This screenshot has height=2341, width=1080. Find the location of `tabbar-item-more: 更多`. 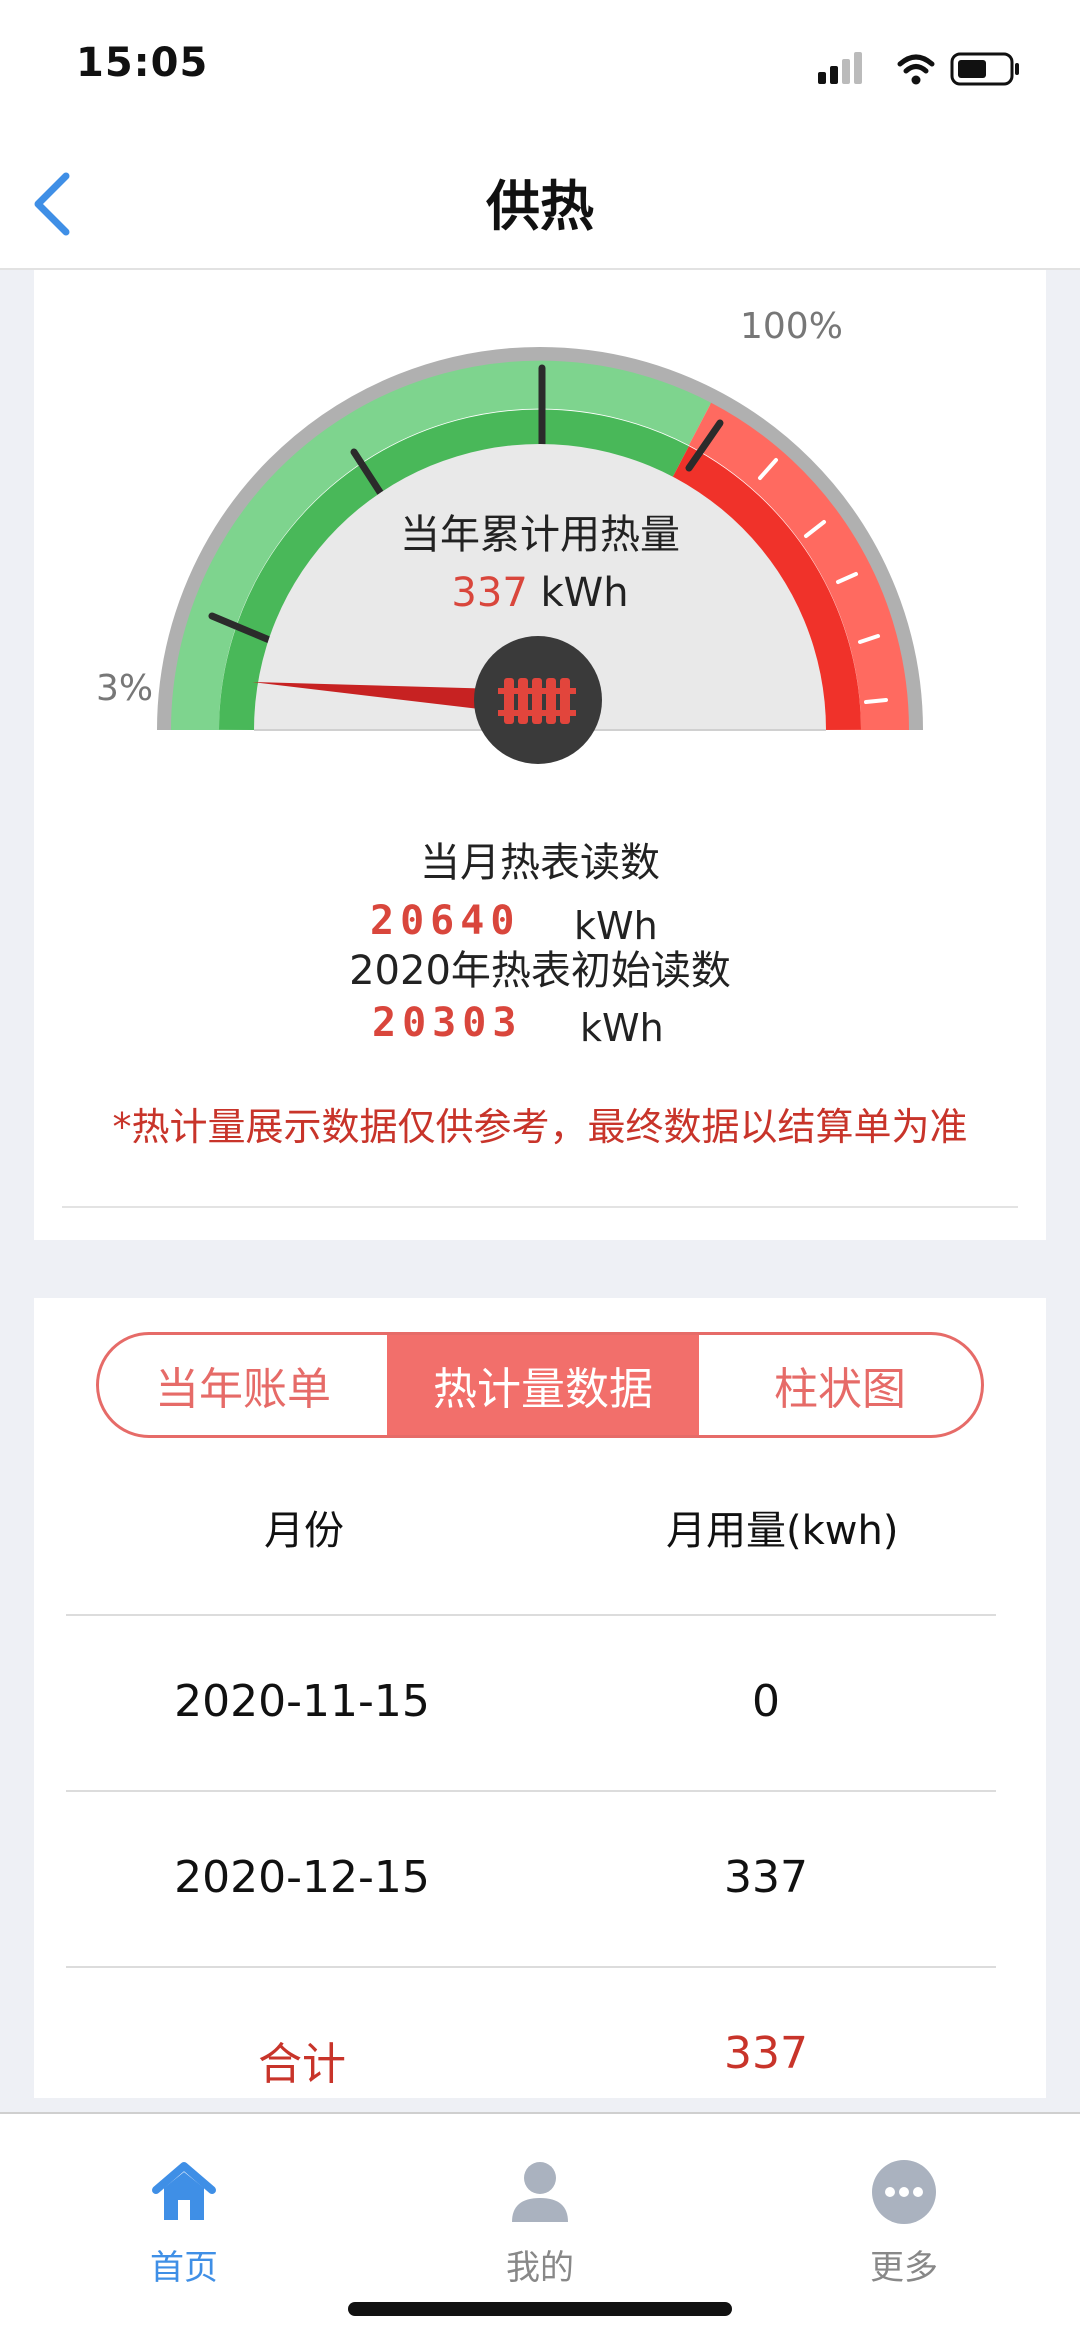

tabbar-item-more: 更多 is located at coordinates (904, 2214).